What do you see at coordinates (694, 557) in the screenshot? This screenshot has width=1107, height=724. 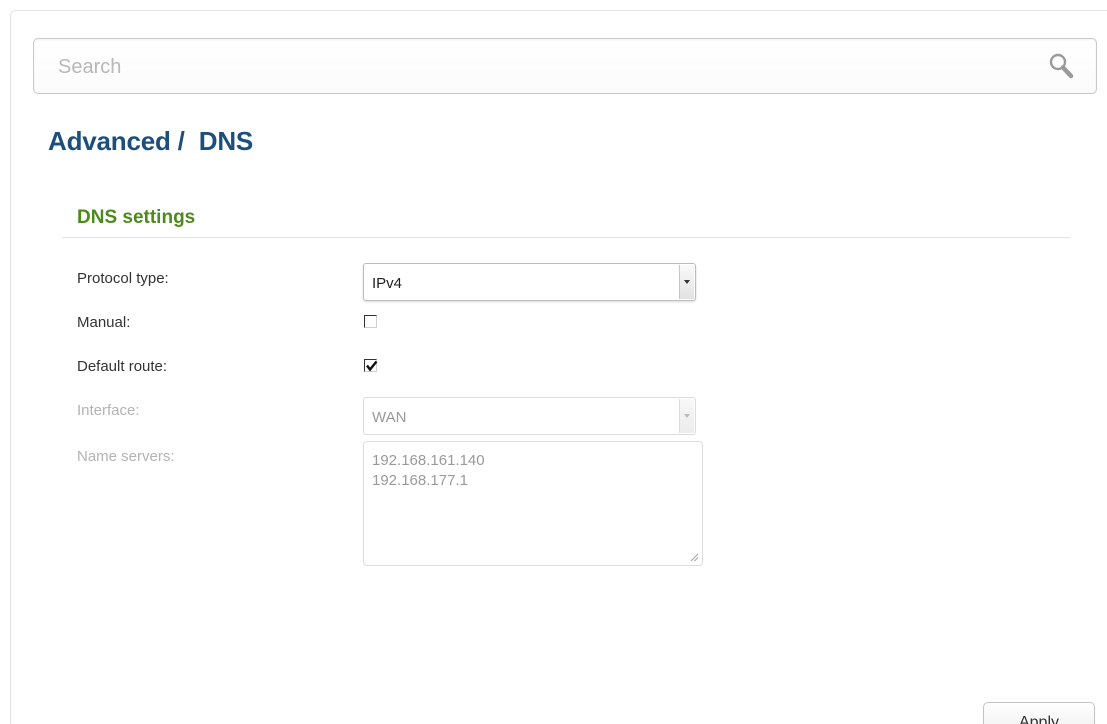 I see `resize-grip-icon` at bounding box center [694, 557].